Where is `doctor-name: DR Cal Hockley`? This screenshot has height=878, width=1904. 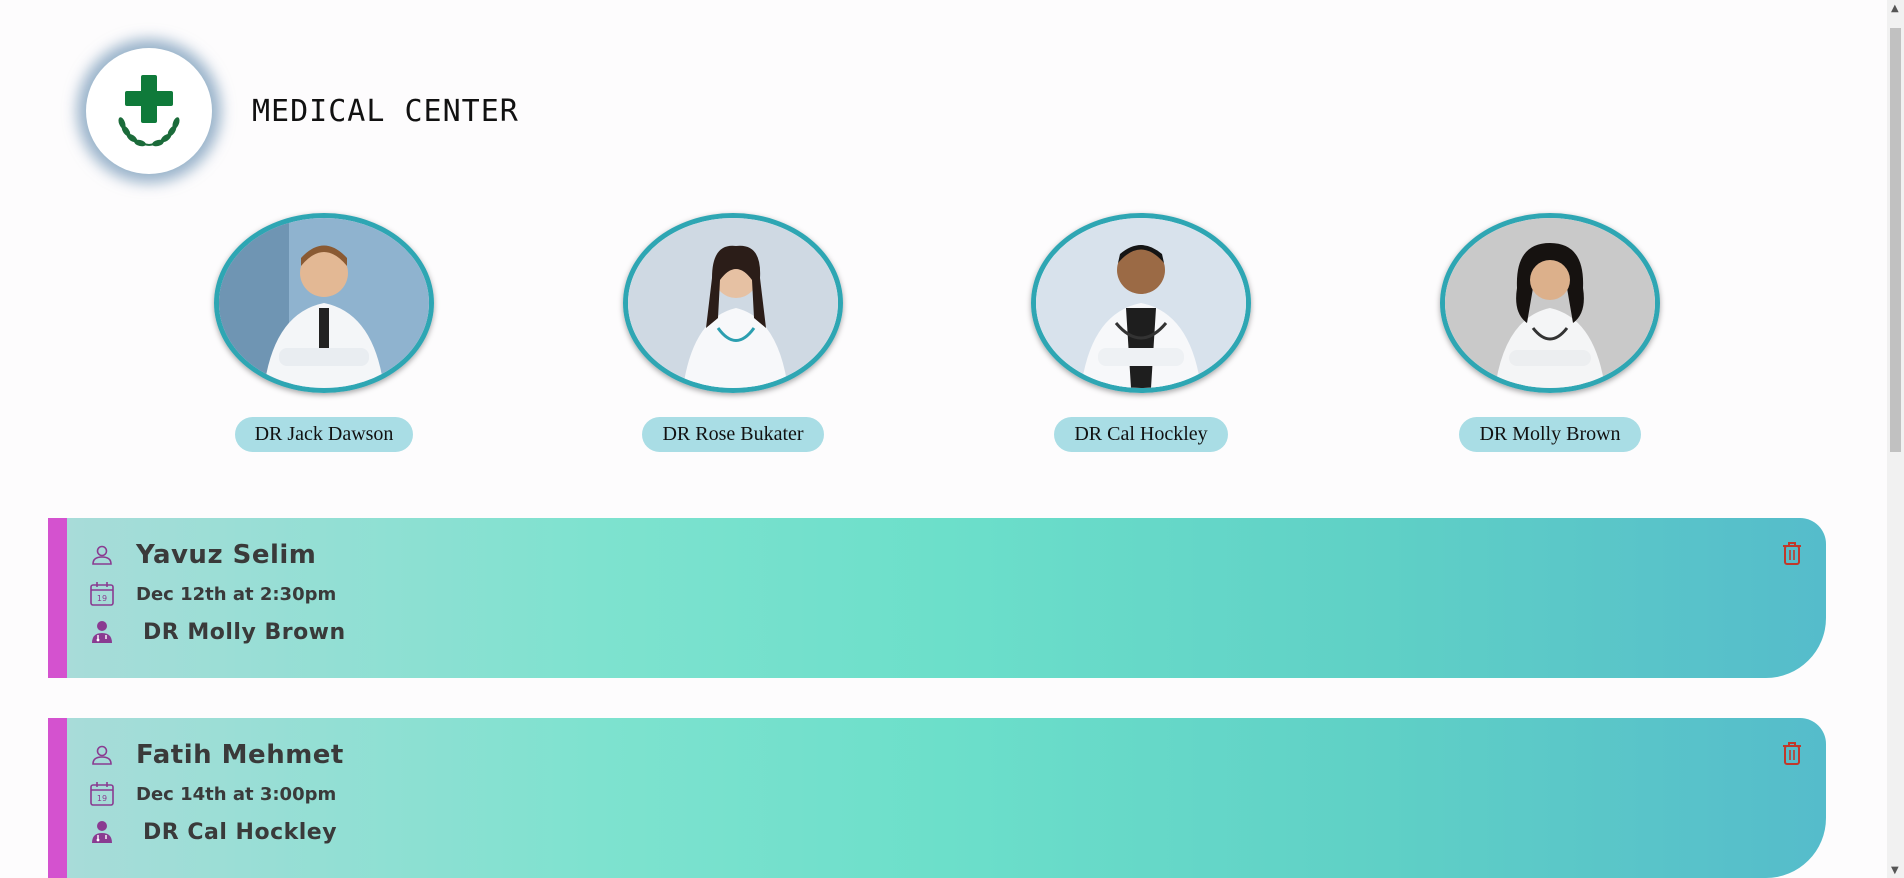 doctor-name: DR Cal Hockley is located at coordinates (1141, 434).